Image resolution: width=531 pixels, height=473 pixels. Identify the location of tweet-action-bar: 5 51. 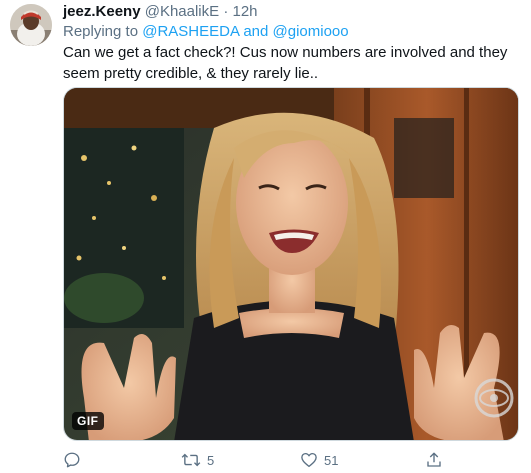
(263, 460).